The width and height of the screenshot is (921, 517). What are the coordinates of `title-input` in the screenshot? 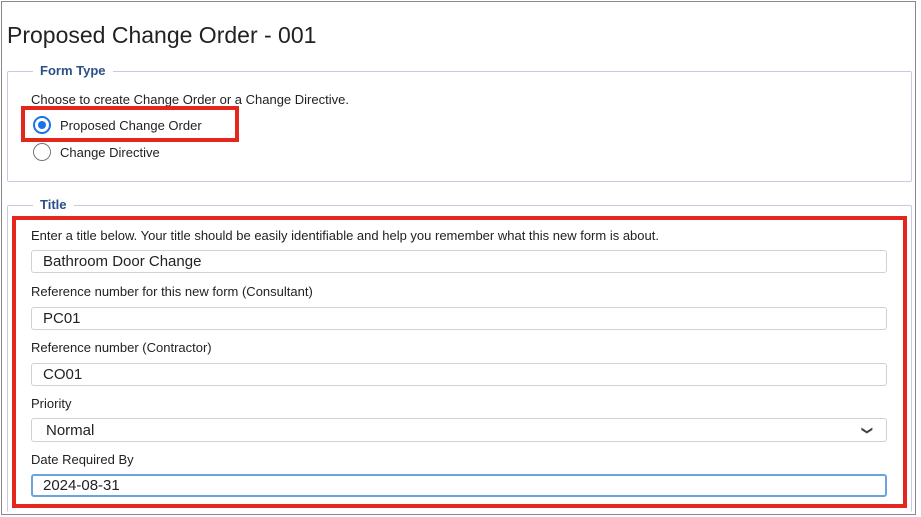 It's located at (459, 261).